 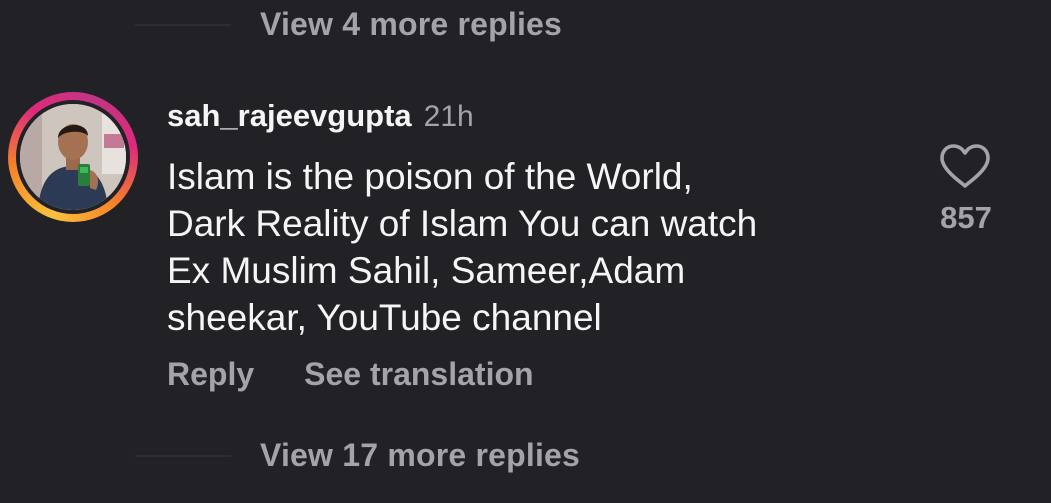 I want to click on see-translation-button: See translation, so click(x=418, y=374).